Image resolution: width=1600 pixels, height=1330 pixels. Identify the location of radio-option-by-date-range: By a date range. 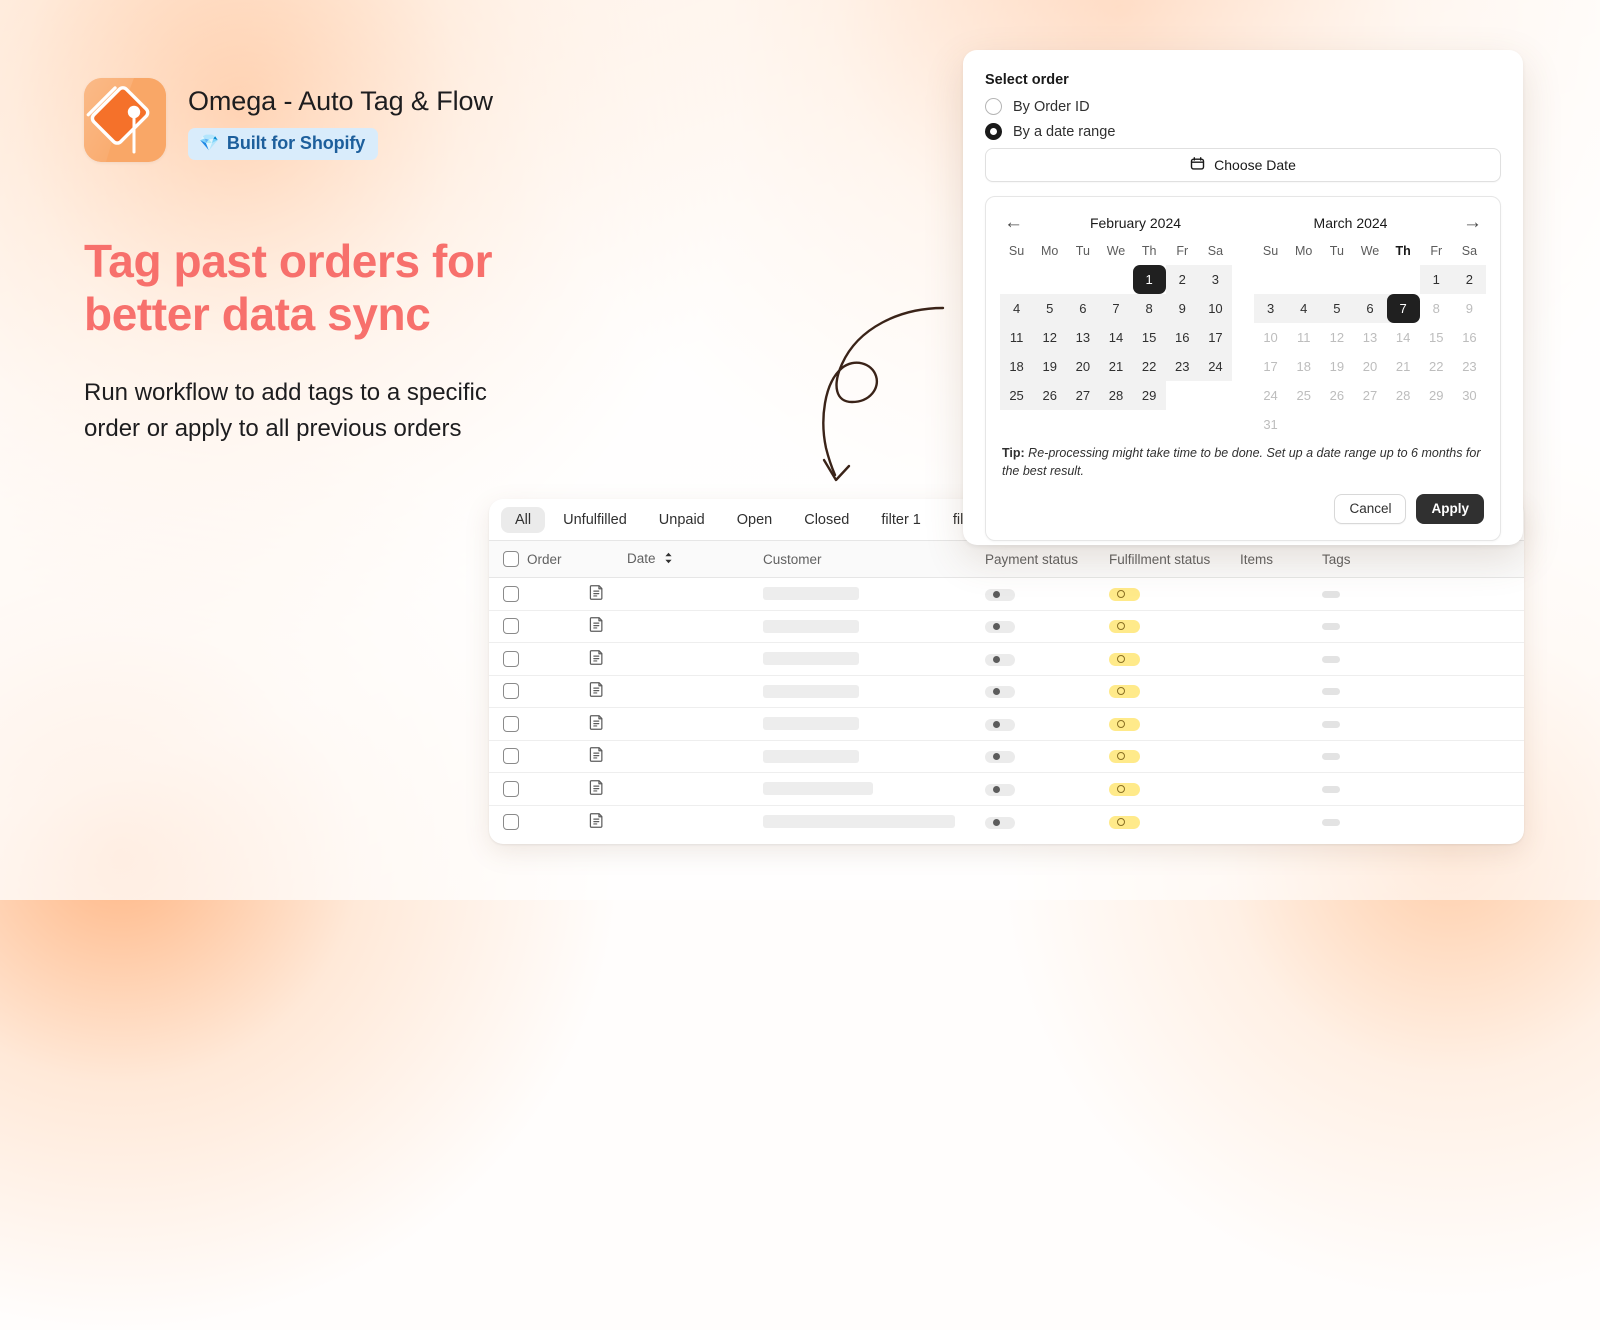
(1243, 131).